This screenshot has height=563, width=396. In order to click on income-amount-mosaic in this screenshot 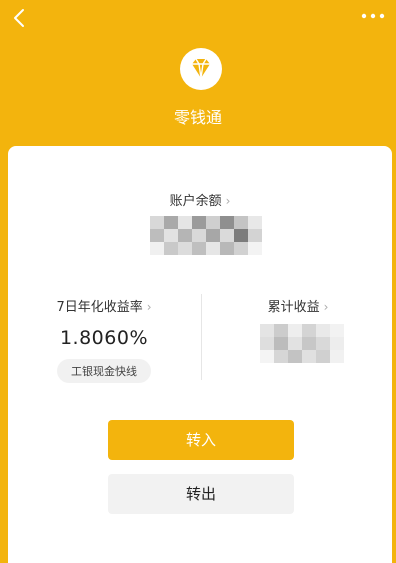, I will do `click(302, 343)`.